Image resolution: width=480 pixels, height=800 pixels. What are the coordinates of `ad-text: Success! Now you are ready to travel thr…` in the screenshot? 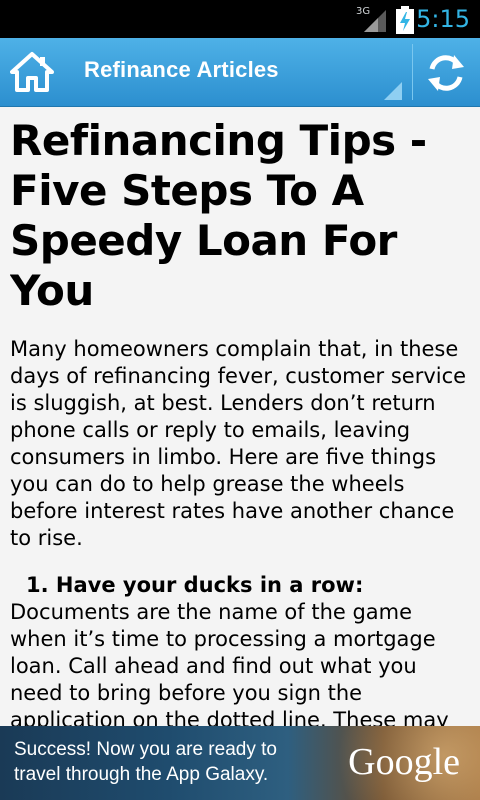 It's located at (145, 762).